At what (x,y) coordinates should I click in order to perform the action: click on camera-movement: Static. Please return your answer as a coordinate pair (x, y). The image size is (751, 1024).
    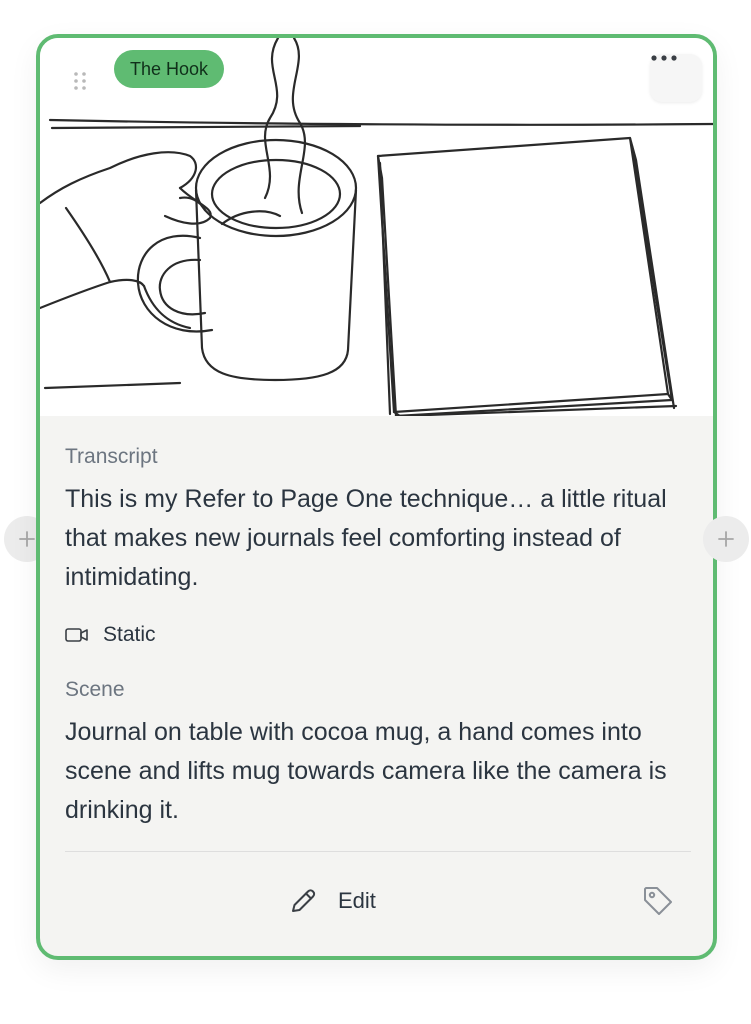
    Looking at the image, I should click on (110, 635).